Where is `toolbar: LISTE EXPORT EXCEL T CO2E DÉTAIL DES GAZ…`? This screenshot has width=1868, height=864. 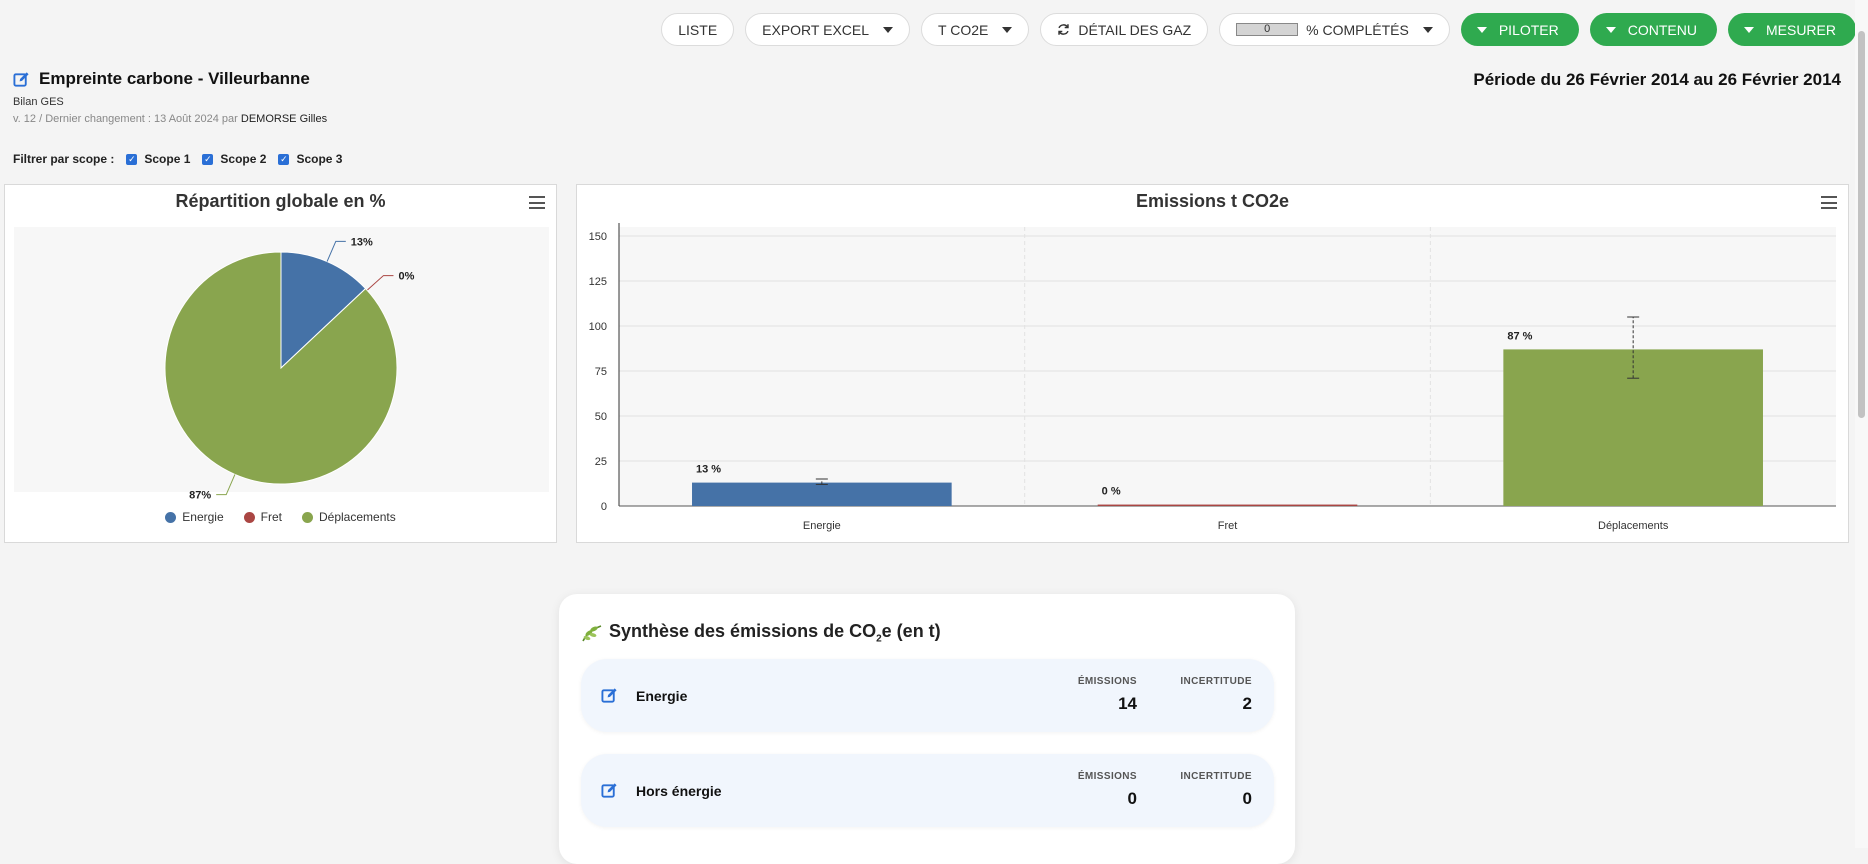 toolbar: LISTE EXPORT EXCEL T CO2E DÉTAIL DES GAZ… is located at coordinates (1258, 29).